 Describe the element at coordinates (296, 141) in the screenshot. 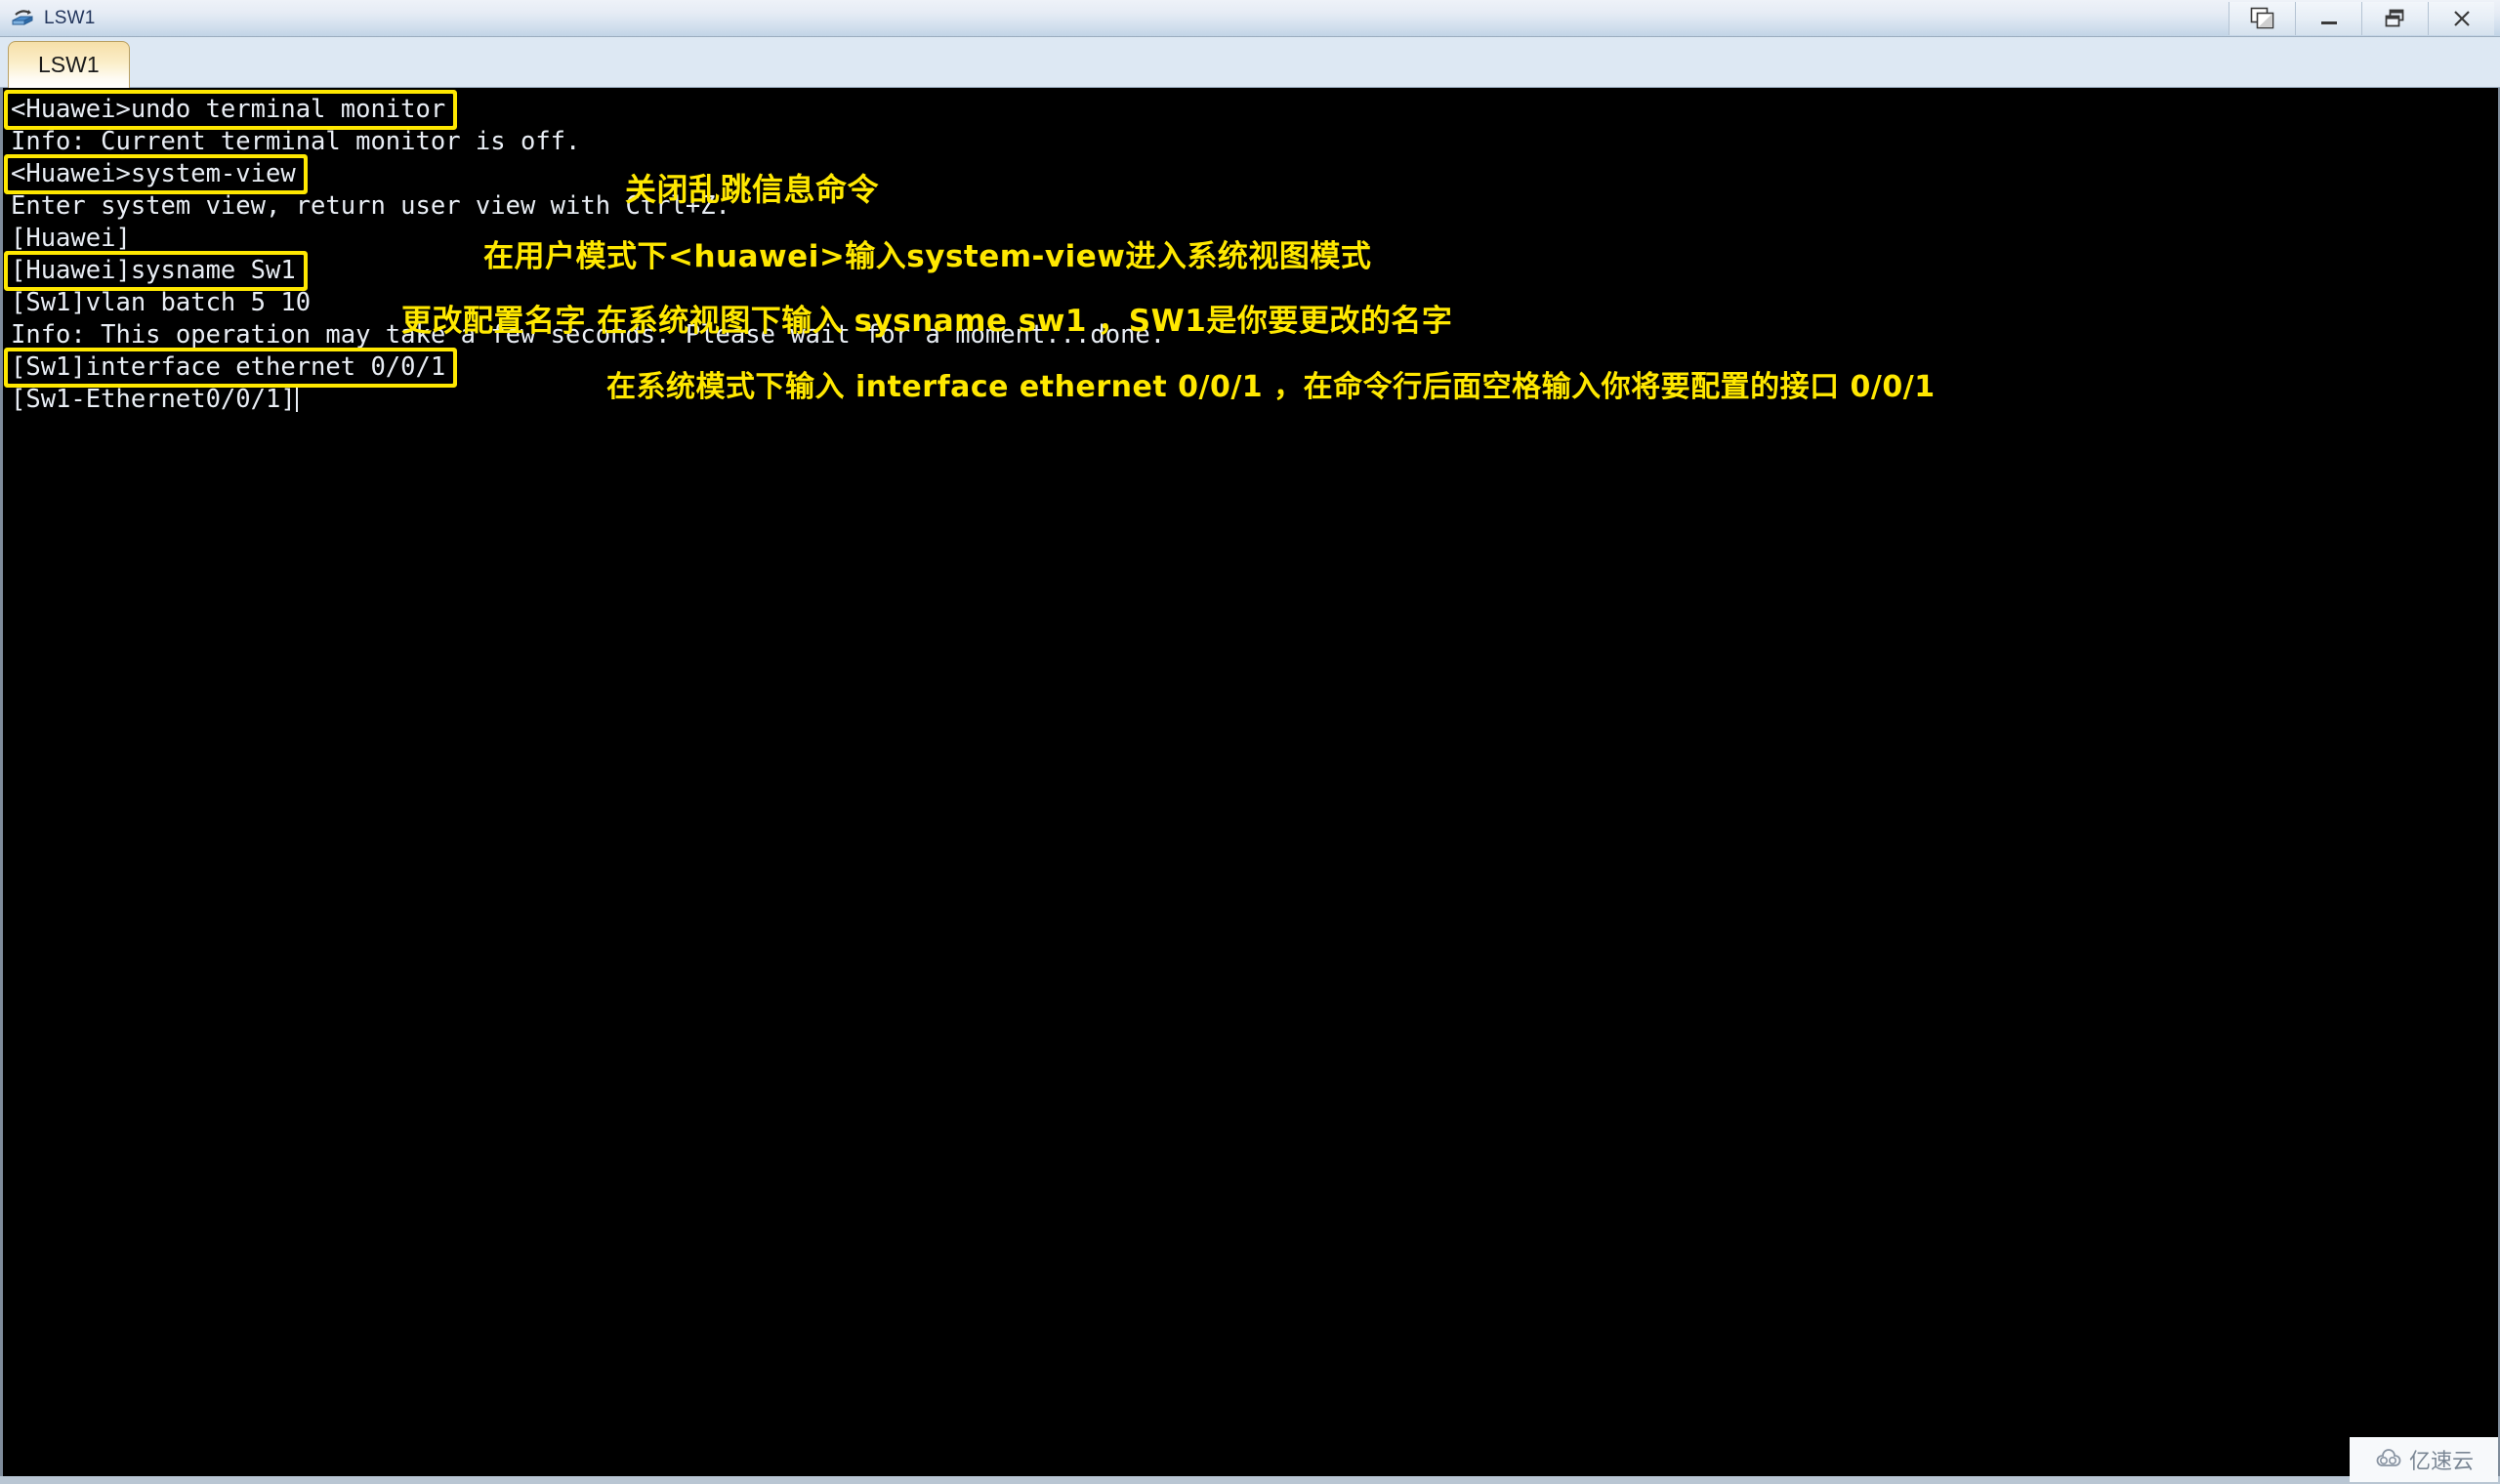

I see `terminal-text: Info: Current terminal monitor is off.` at that location.